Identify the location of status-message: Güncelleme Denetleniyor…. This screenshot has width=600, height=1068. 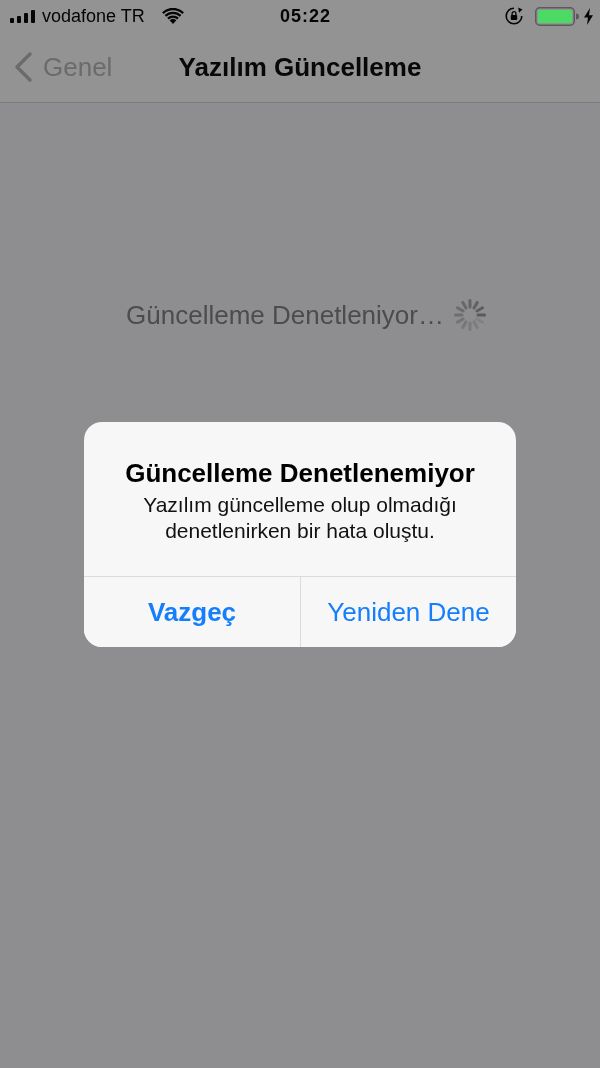
(285, 315).